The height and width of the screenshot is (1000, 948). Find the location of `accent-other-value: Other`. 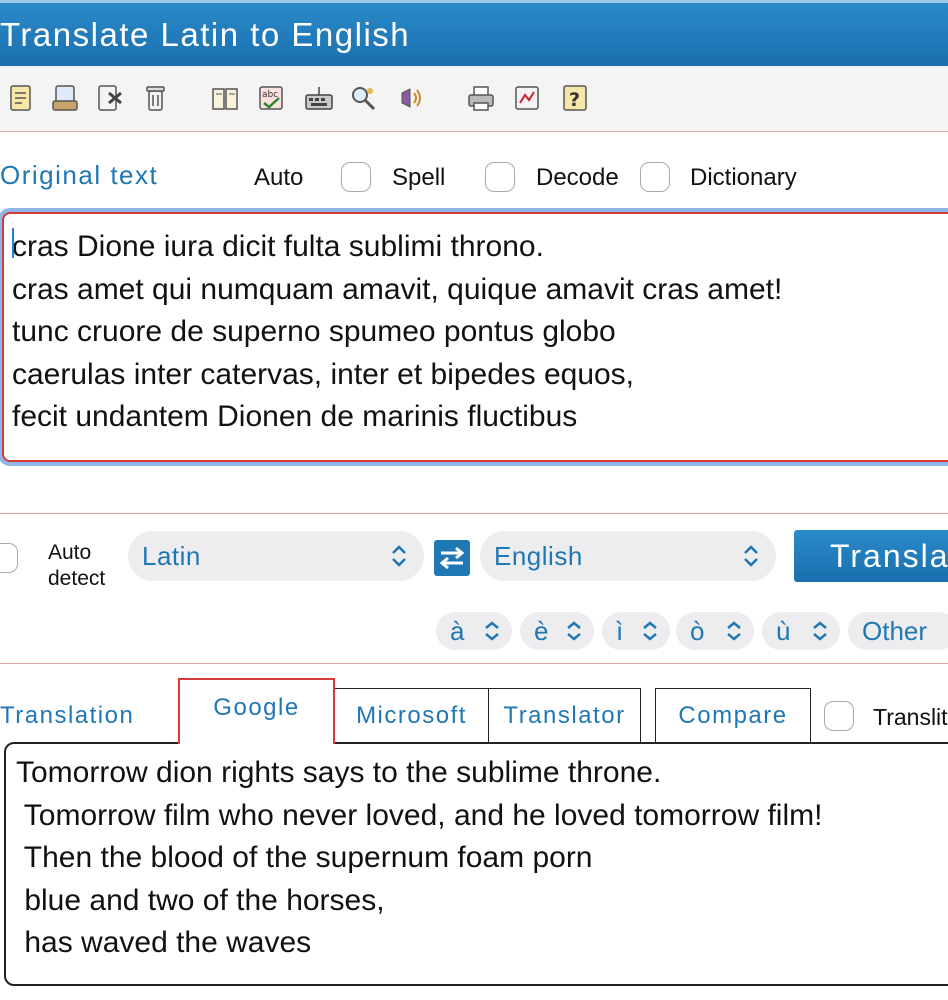

accent-other-value: Other is located at coordinates (895, 630).